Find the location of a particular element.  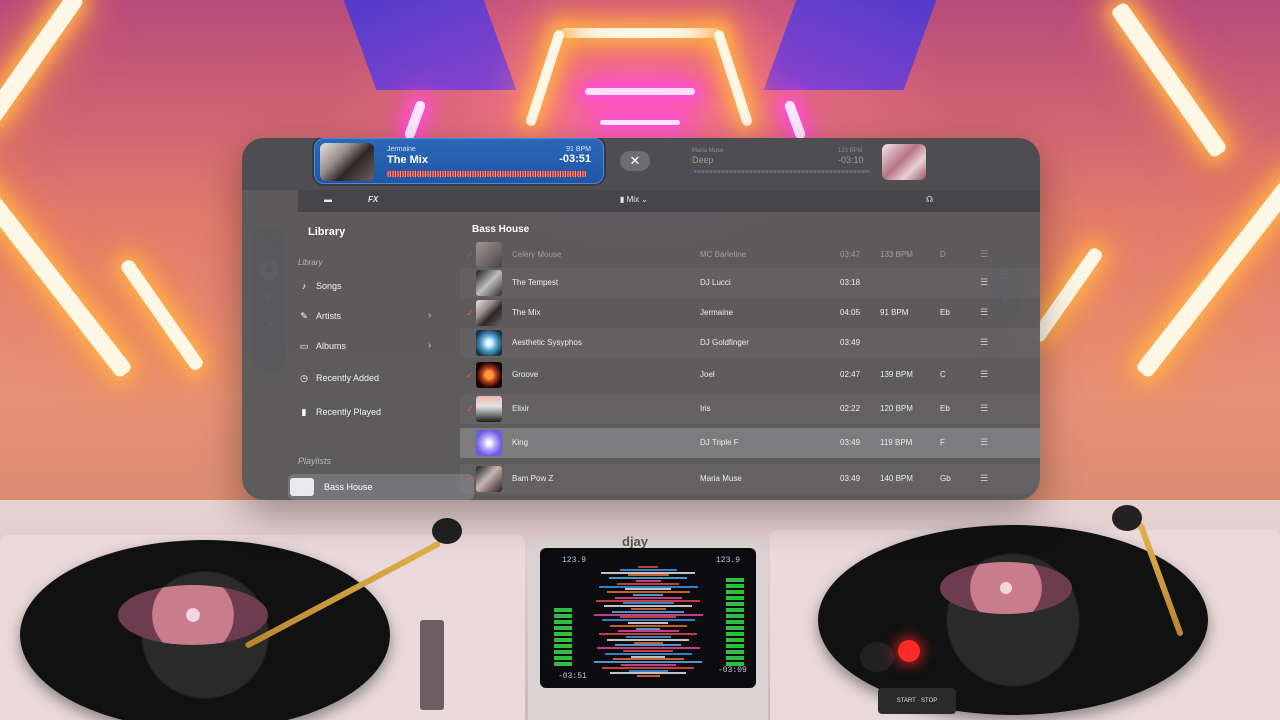

table-row: ✓ Bam Pow Z Maria Muse 03:49 140 BPM Gb ☰ is located at coordinates (750, 479).